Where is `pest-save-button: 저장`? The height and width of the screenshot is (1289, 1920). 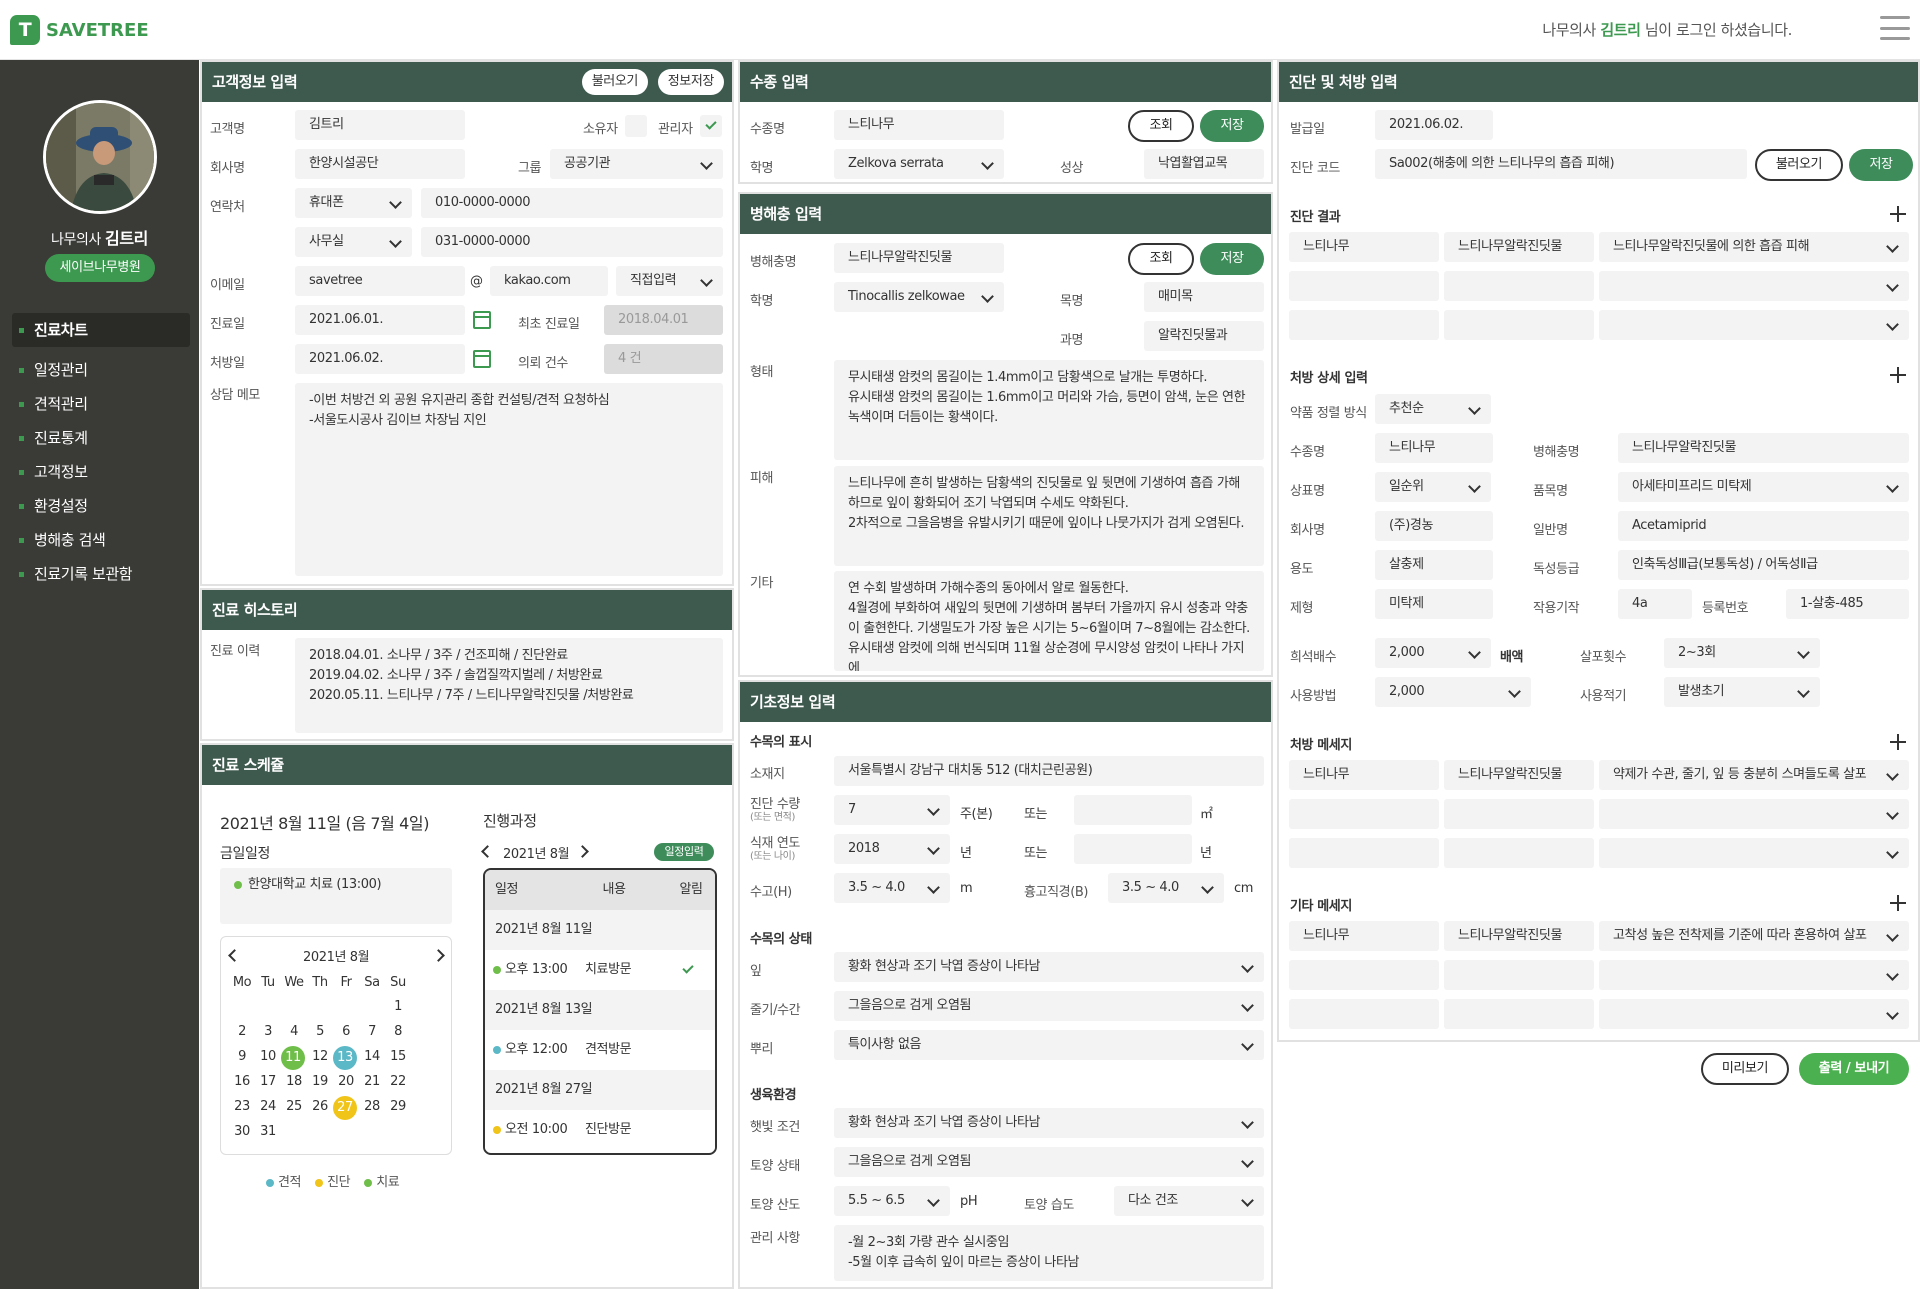 pest-save-button: 저장 is located at coordinates (1232, 259).